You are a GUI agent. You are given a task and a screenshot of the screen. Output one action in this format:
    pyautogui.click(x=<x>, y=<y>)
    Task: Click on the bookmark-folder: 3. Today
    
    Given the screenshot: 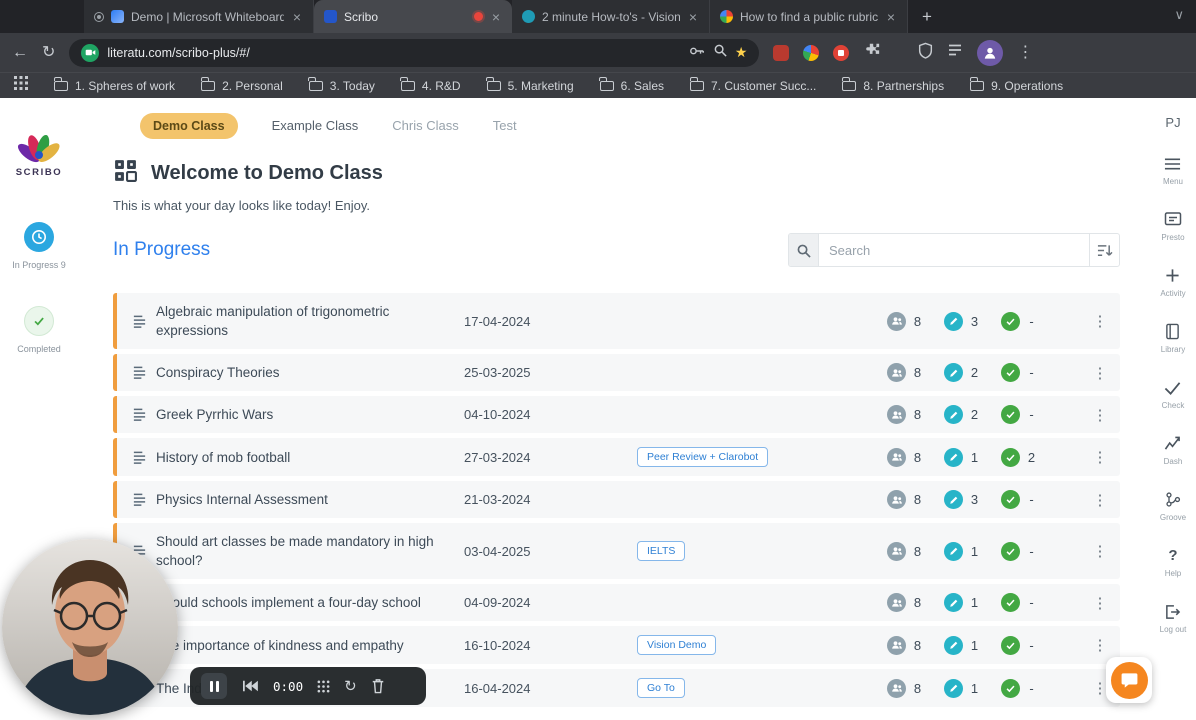 What is the action you would take?
    pyautogui.click(x=341, y=85)
    